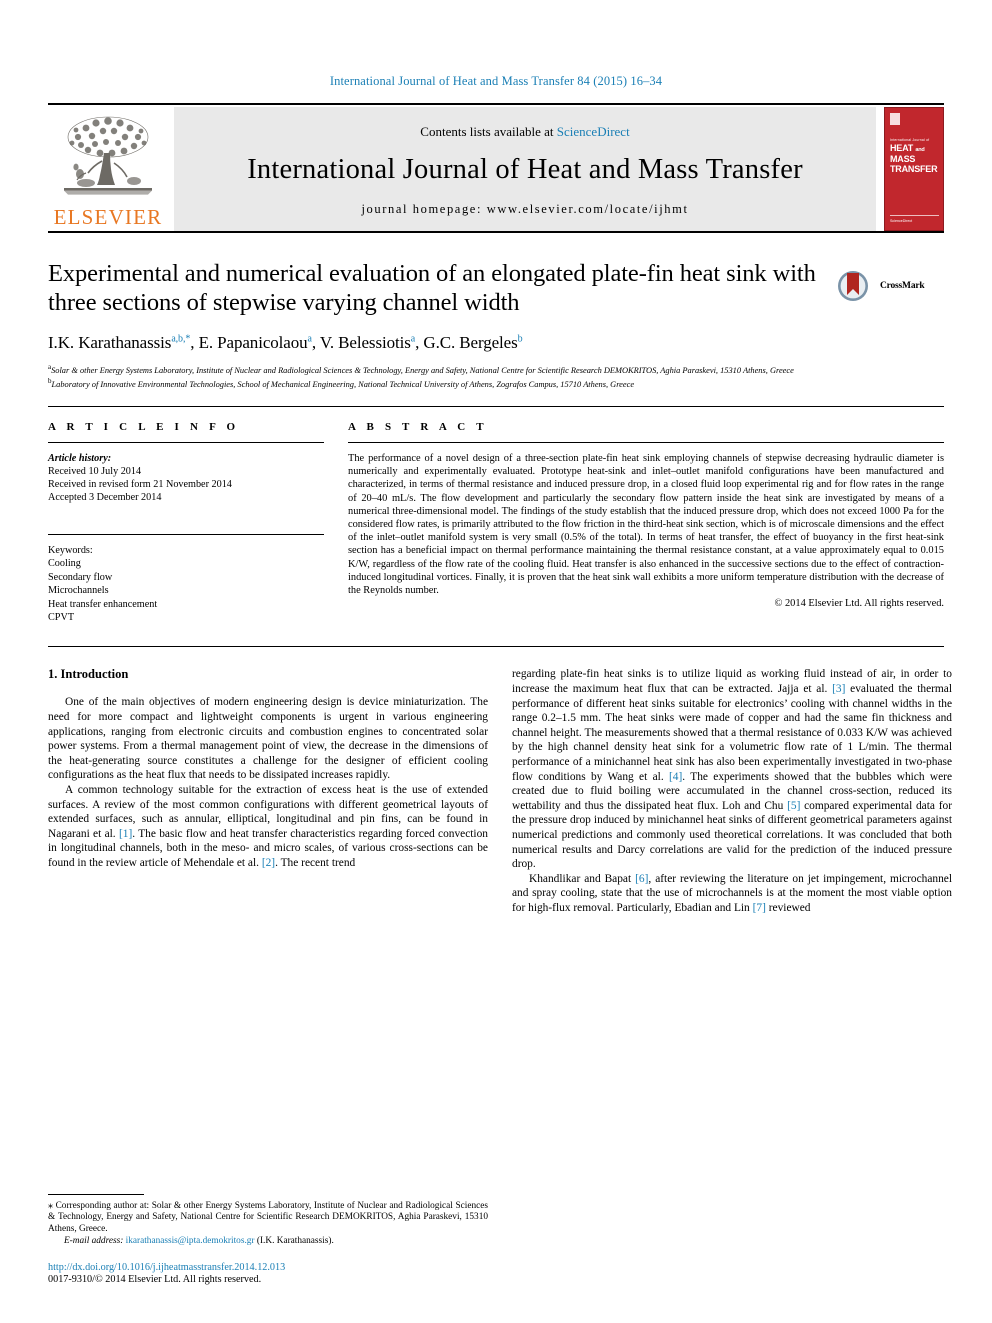 The height and width of the screenshot is (1323, 992). Describe the element at coordinates (315, 862) in the screenshot. I see `paragraph-text-part: . The recent trend` at that location.